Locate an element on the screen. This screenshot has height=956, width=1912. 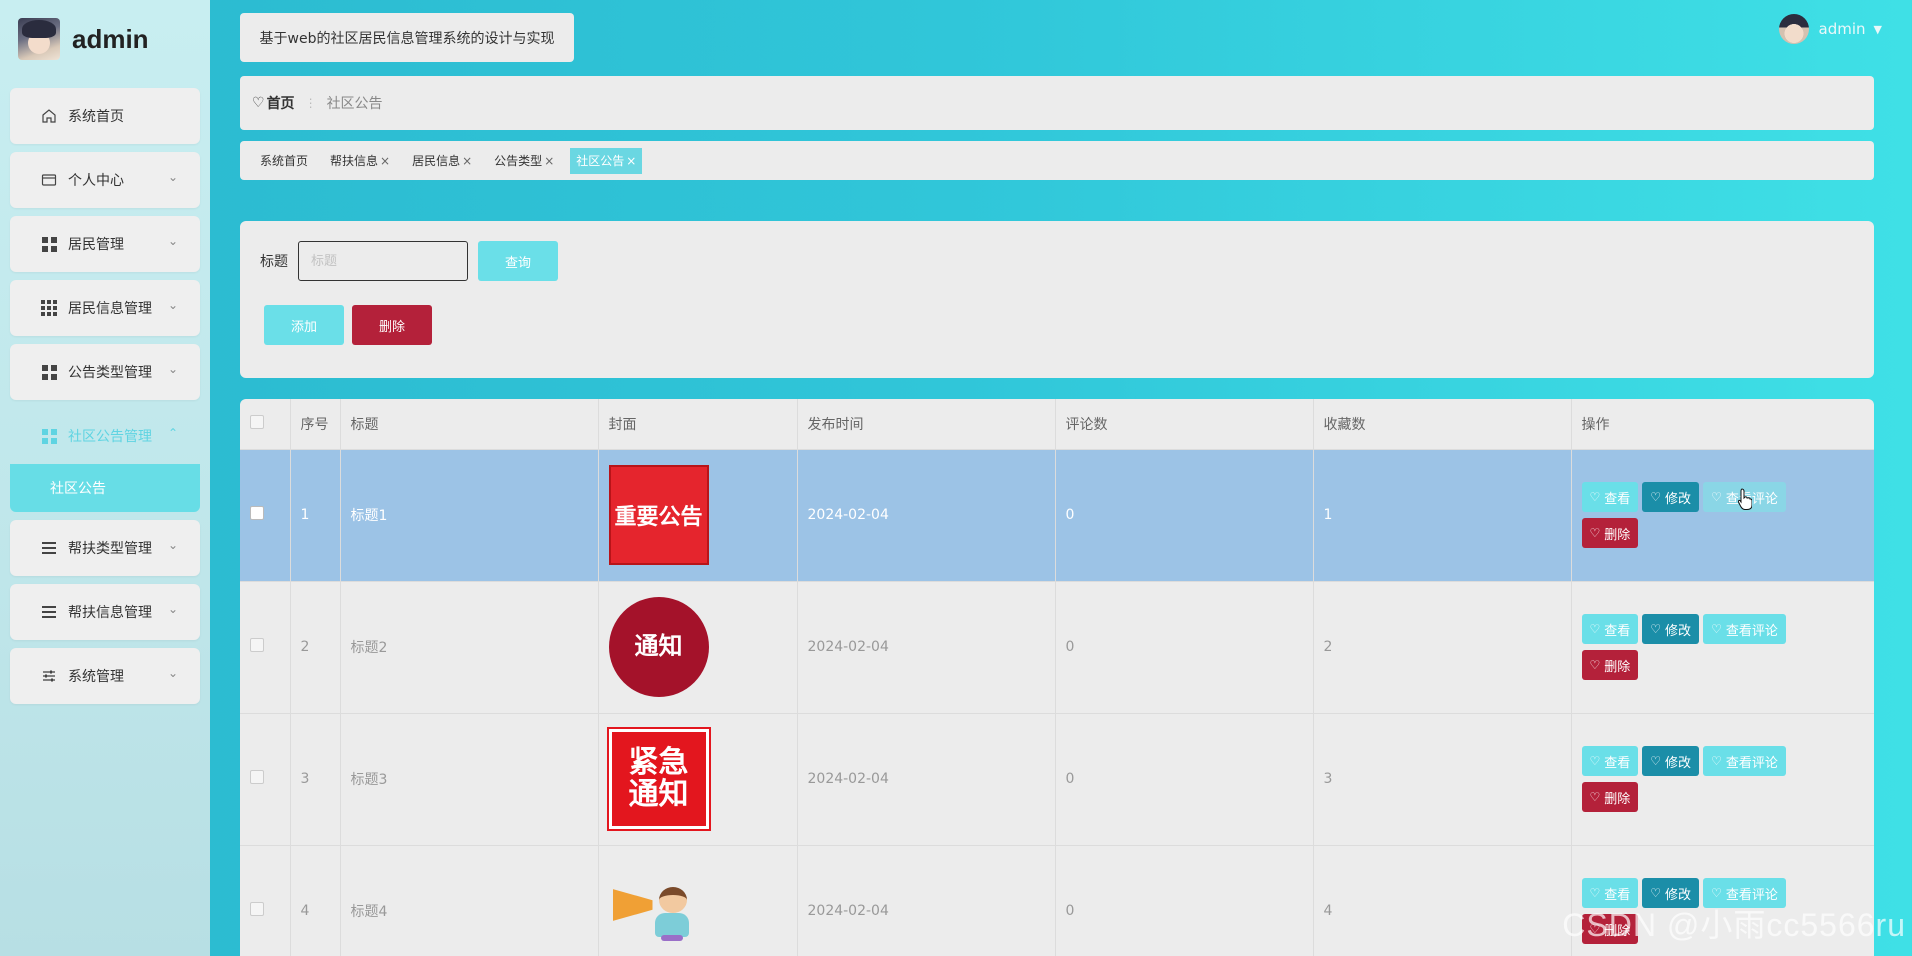
sidebar-item-notice-type-management: 公告类型管理 ⌄ is located at coordinates (105, 372).